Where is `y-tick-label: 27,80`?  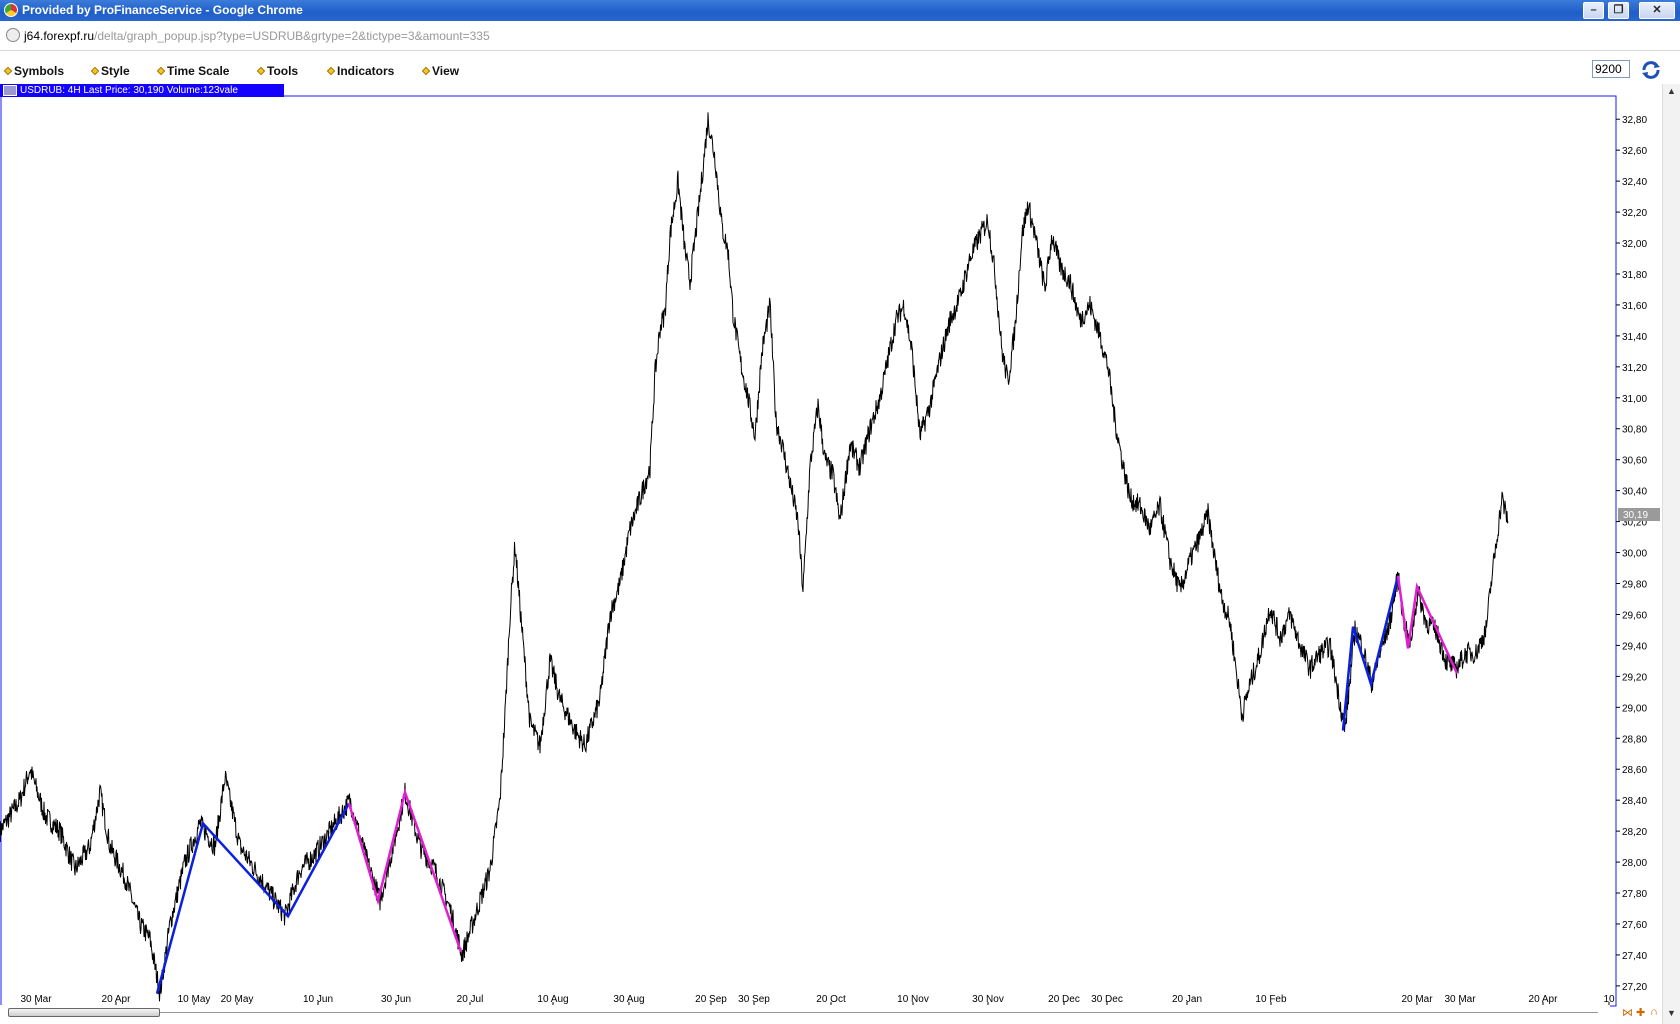 y-tick-label: 27,80 is located at coordinates (1634, 894).